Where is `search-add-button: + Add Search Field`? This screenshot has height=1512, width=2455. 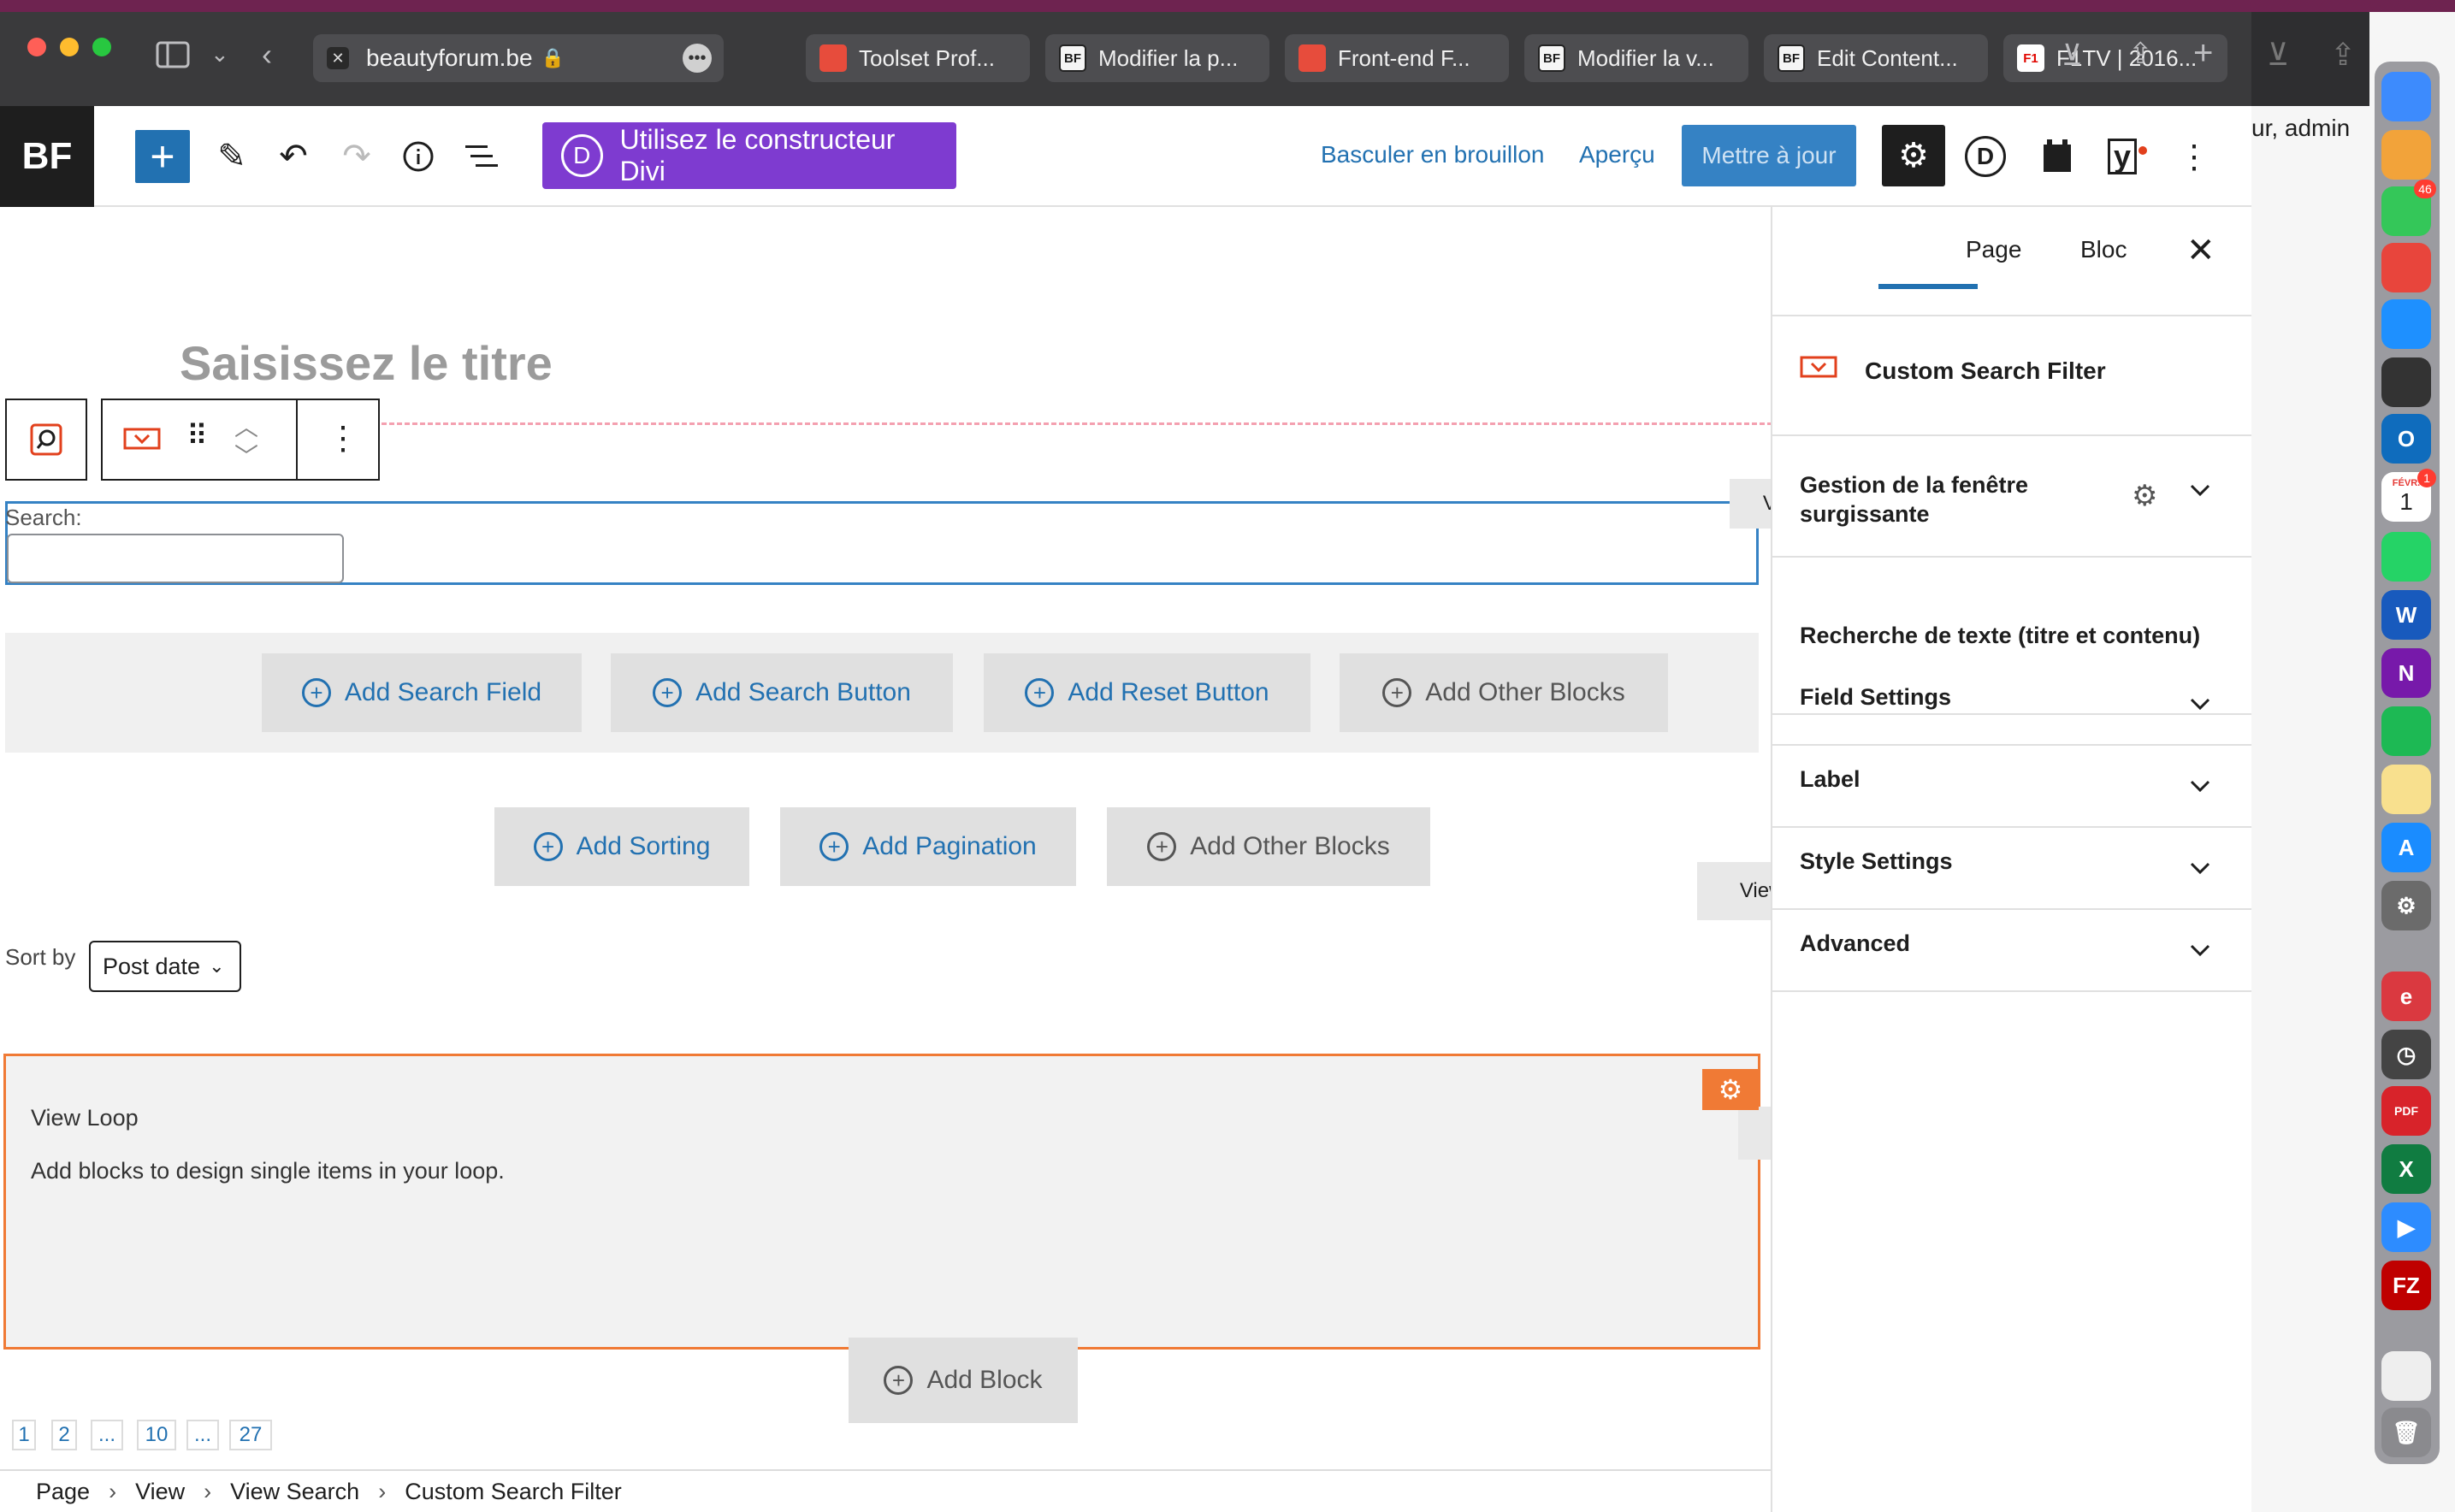
search-add-button: + Add Search Field is located at coordinates (422, 692).